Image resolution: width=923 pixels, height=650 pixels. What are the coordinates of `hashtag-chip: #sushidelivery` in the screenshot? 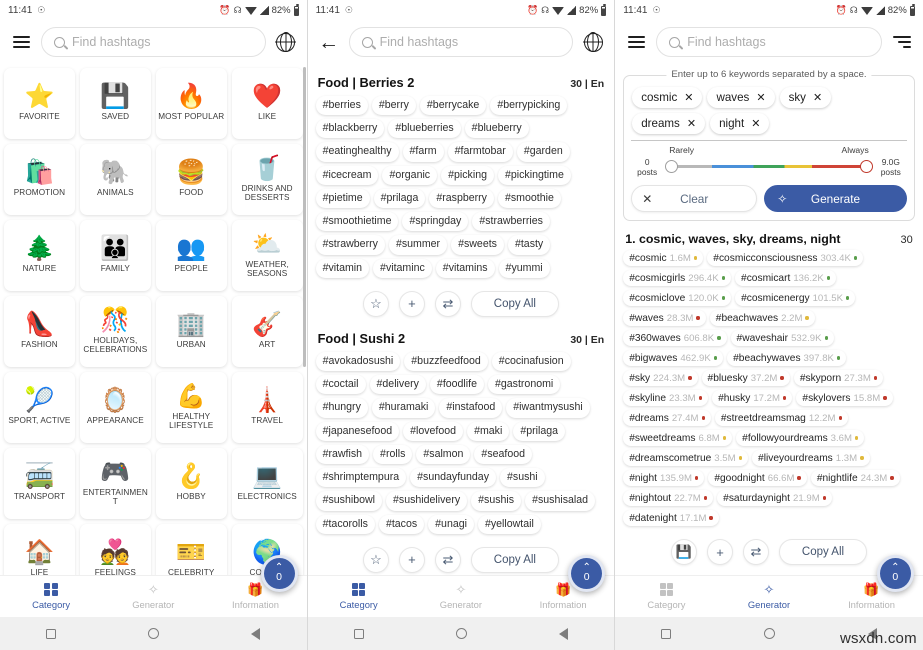 It's located at (427, 501).